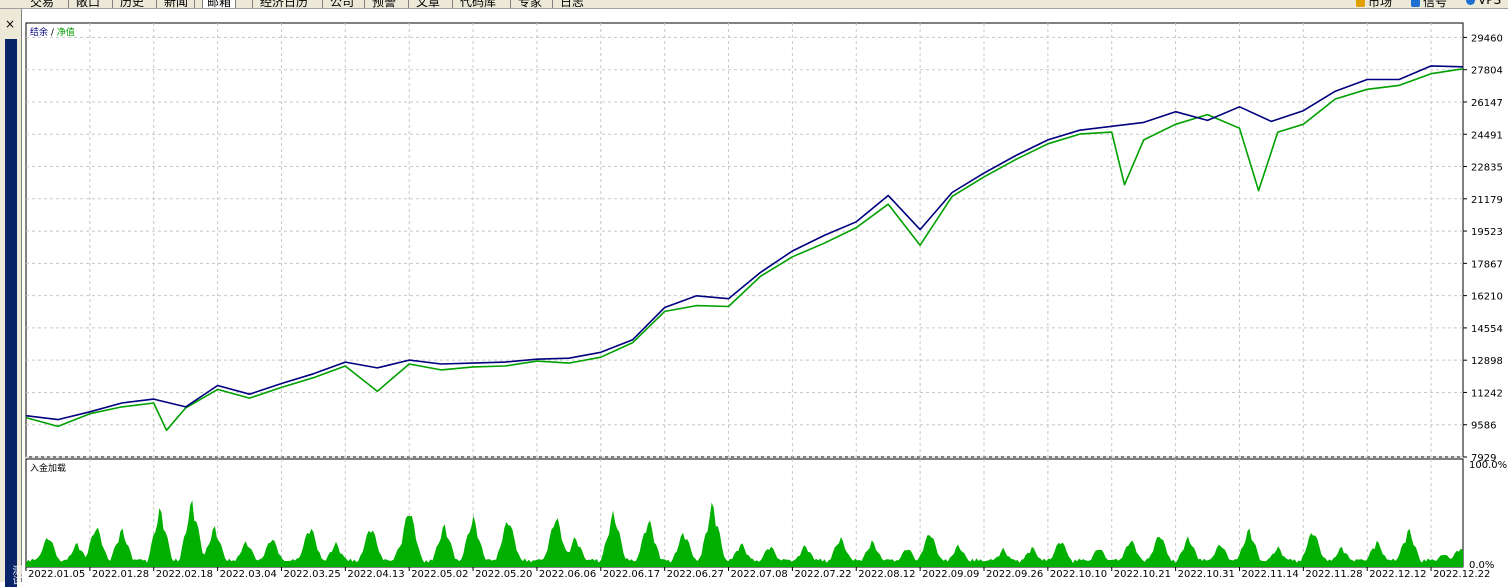  What do you see at coordinates (1483, 426) in the screenshot?
I see `y-tick-label: 9586` at bounding box center [1483, 426].